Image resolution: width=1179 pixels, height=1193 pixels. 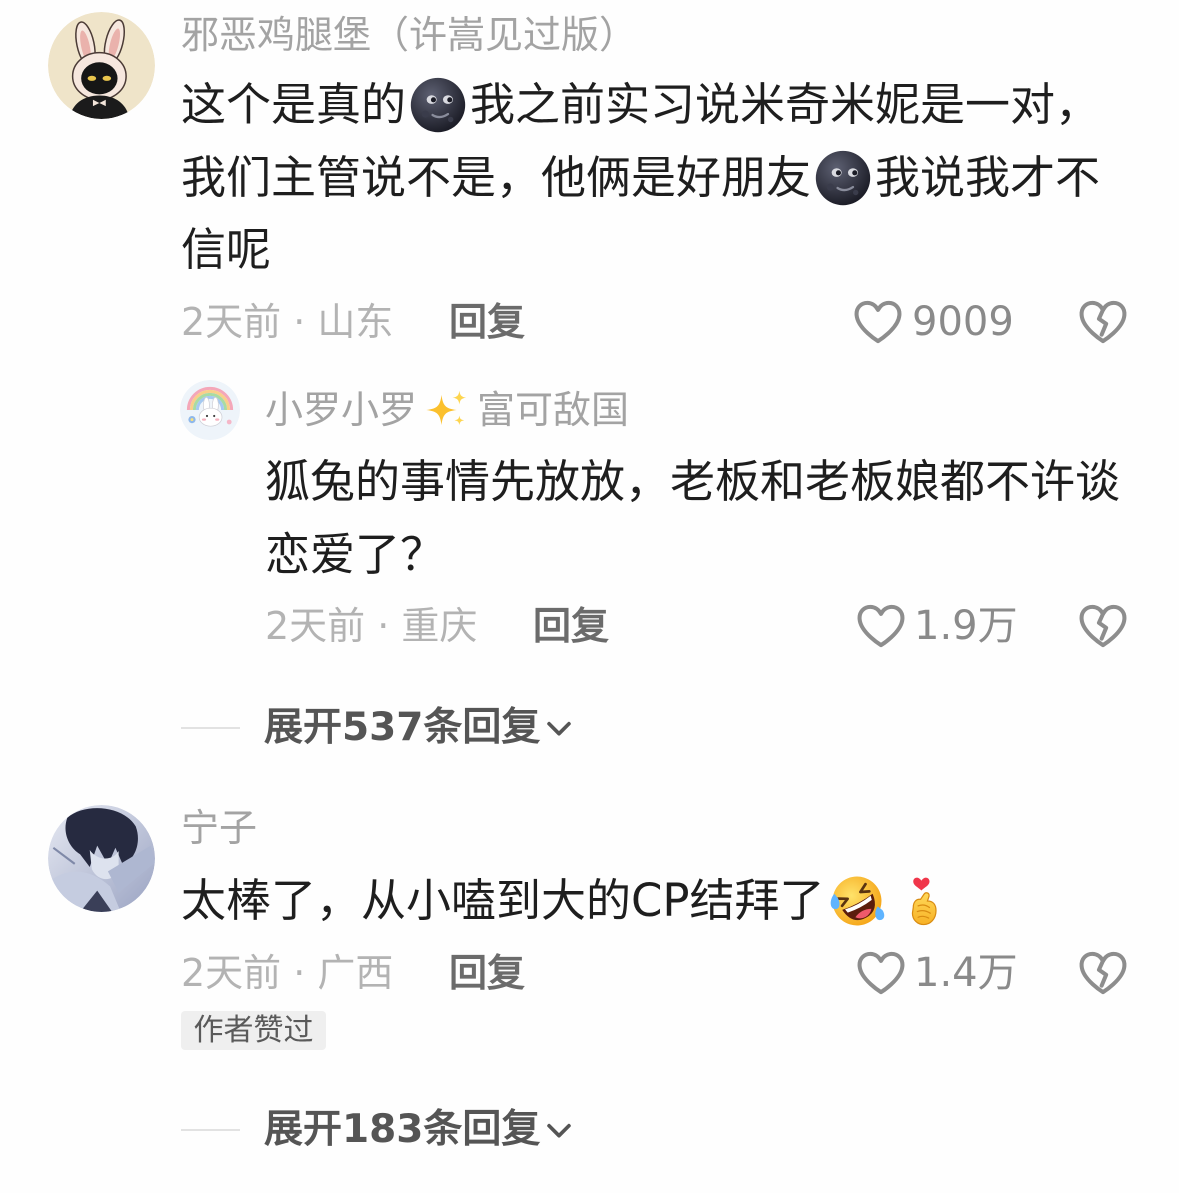 I want to click on text-segment: 我说我才不, so click(x=988, y=177).